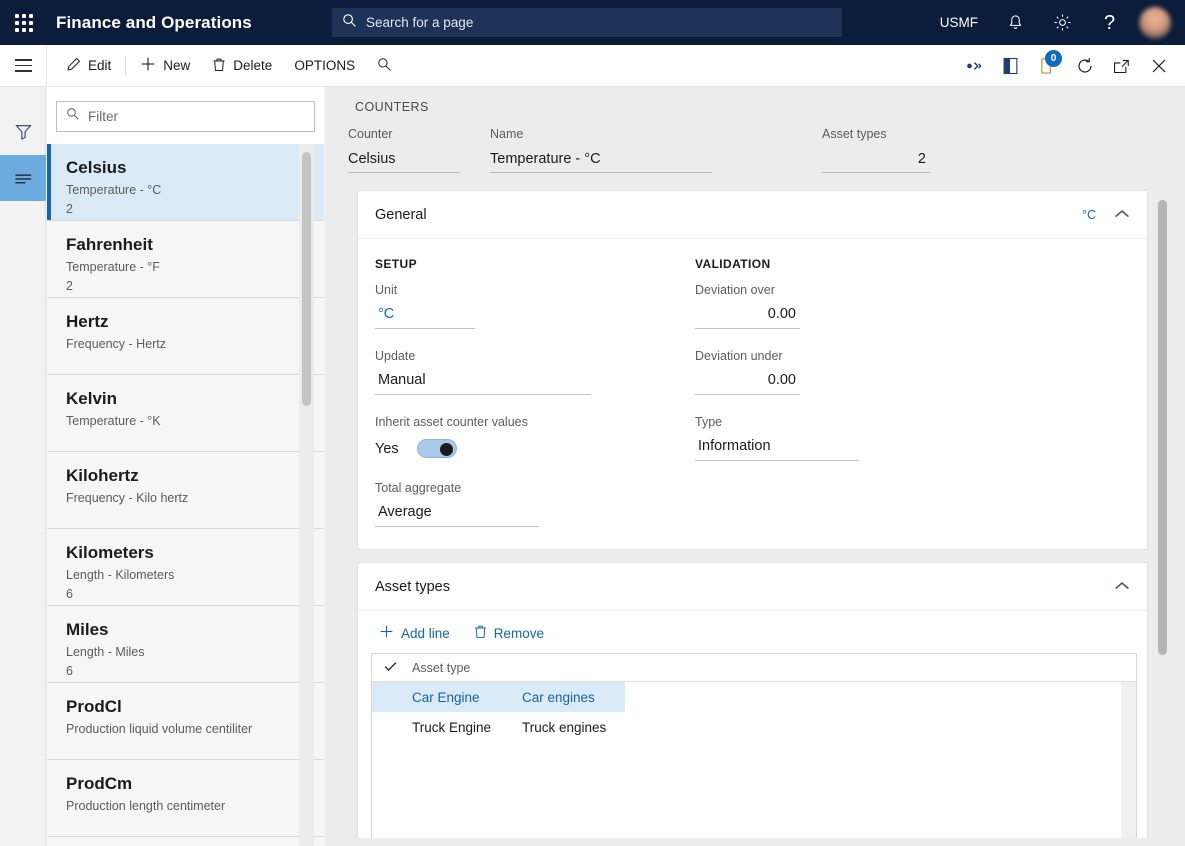 The width and height of the screenshot is (1185, 846). What do you see at coordinates (845, 306) in the screenshot?
I see `deviation-over-field: Deviation over 0.00` at bounding box center [845, 306].